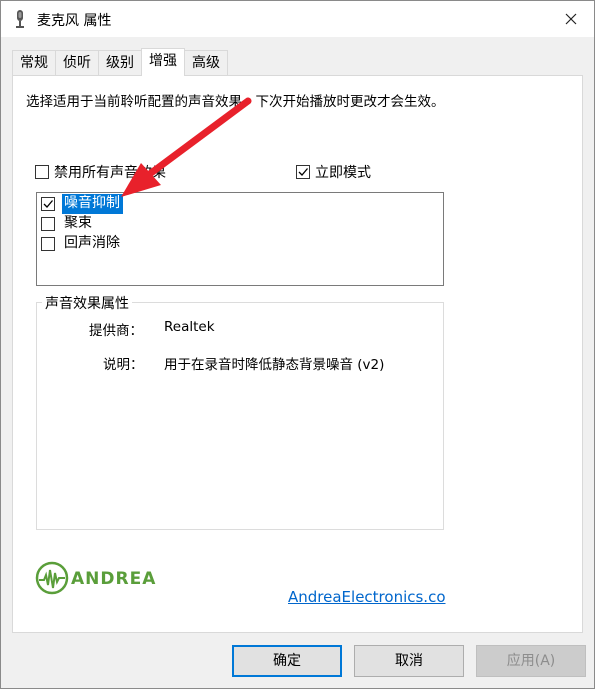  Describe the element at coordinates (274, 365) in the screenshot. I see `description-value: 用于在录音时降低静态背景噪音 (v2)` at that location.